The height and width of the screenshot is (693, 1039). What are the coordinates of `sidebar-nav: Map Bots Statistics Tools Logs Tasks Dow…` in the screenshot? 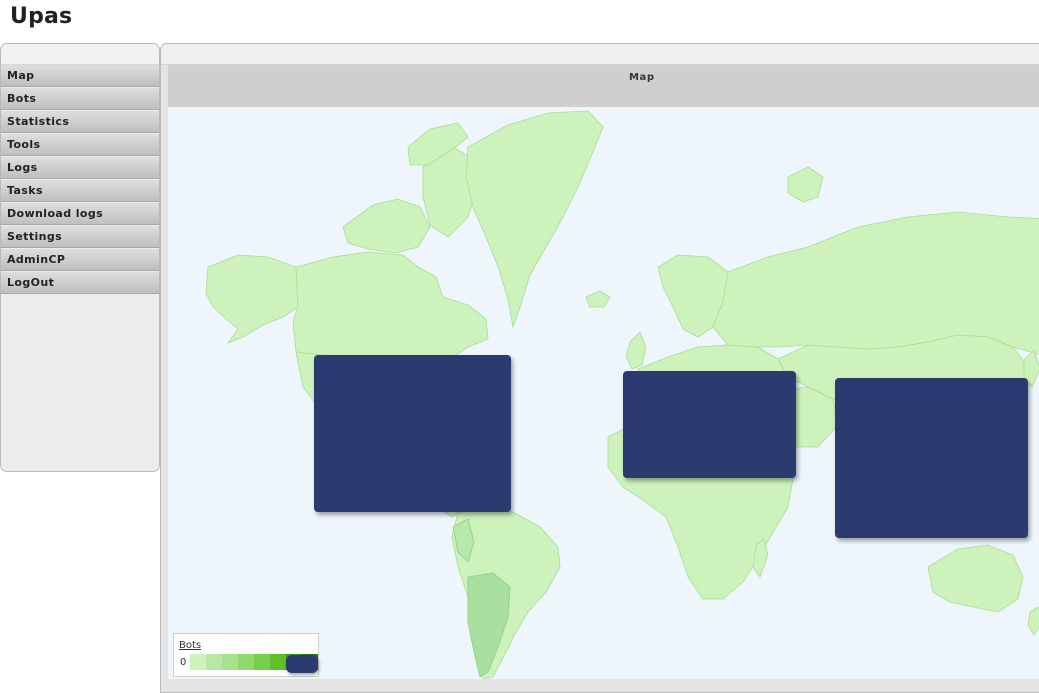 It's located at (80, 257).